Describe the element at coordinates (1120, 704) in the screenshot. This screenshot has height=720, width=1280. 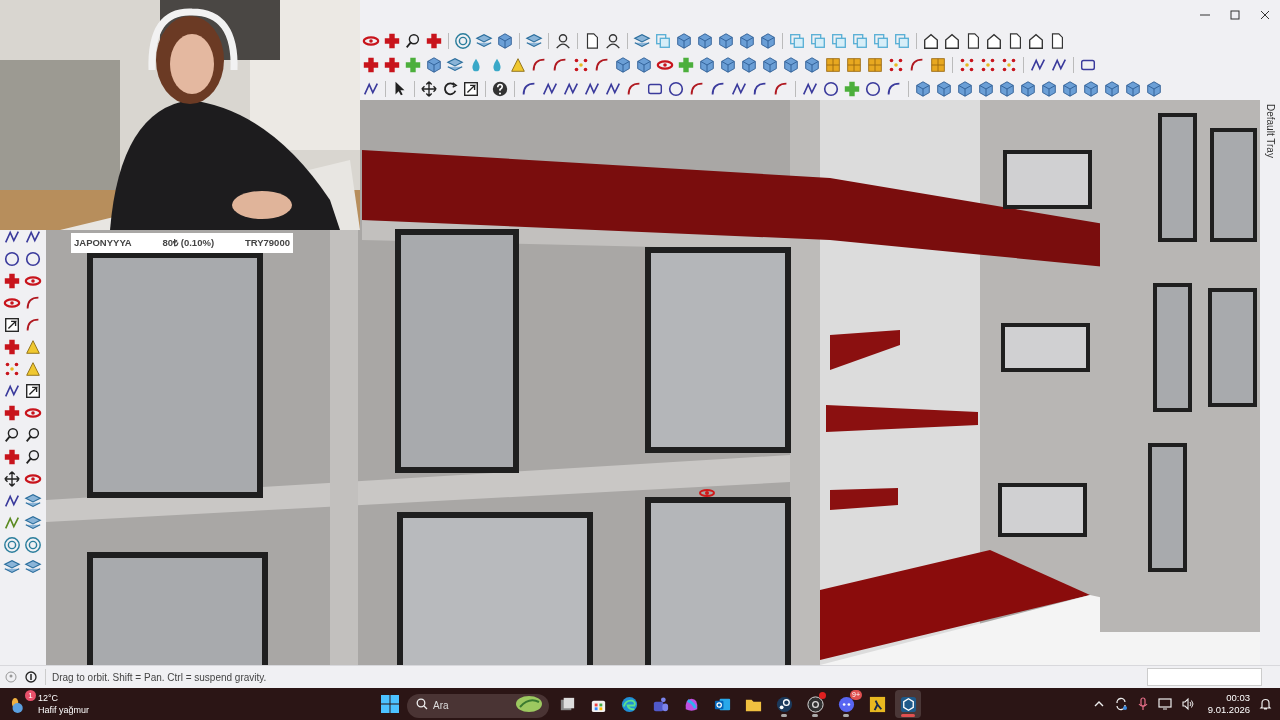
I see `sync-icon` at that location.